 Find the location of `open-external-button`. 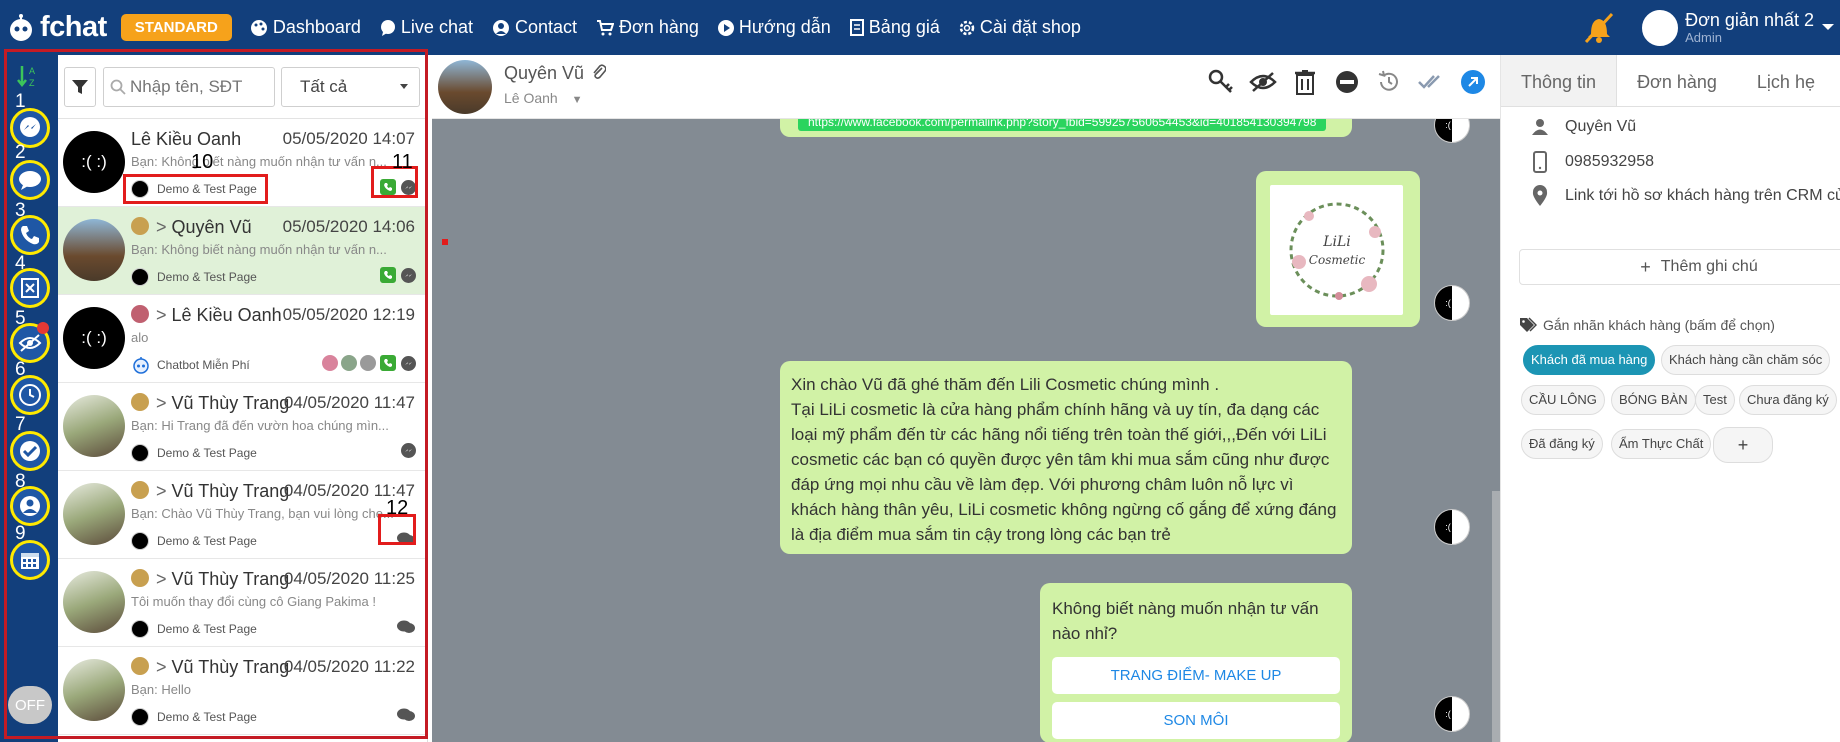

open-external-button is located at coordinates (1473, 82).